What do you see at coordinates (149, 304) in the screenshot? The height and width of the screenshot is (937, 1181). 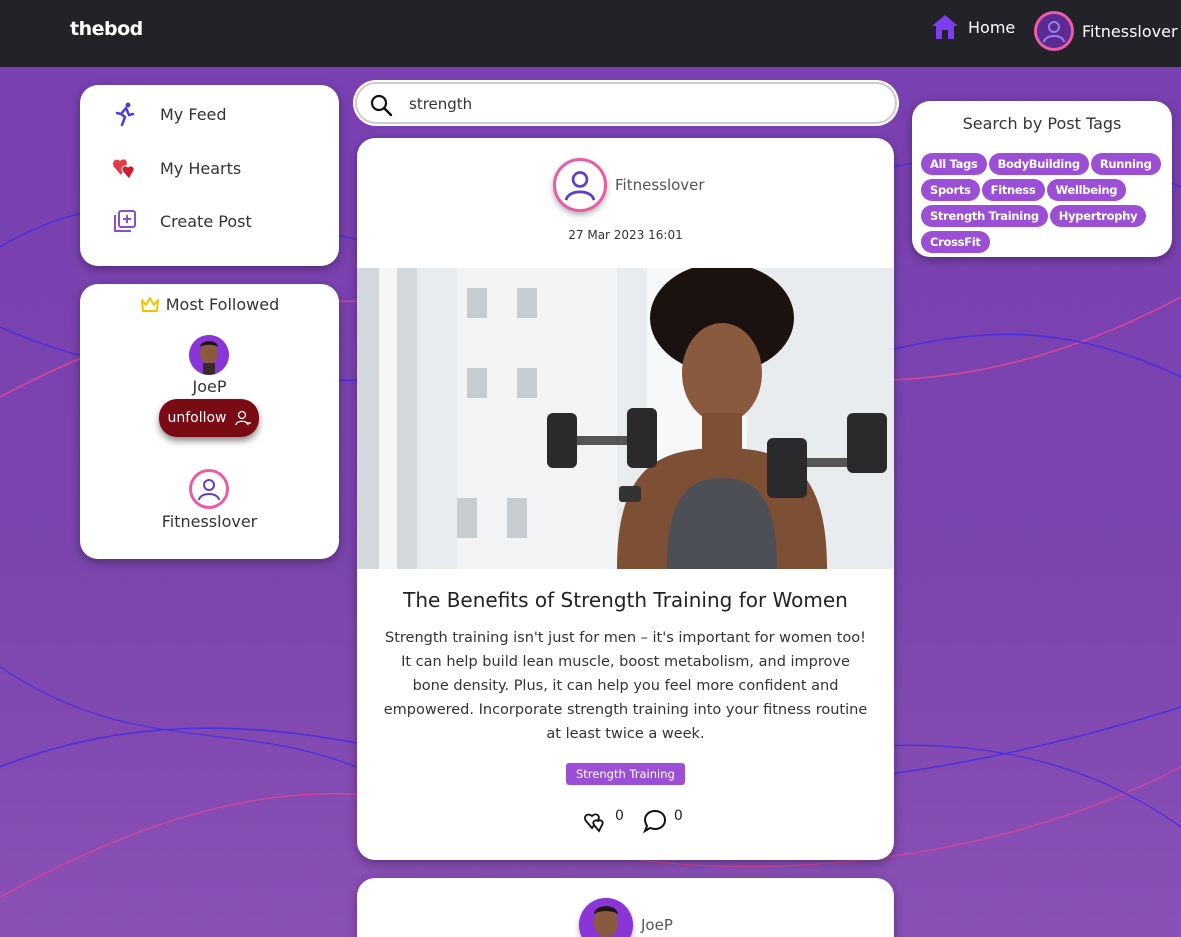 I see `crown-icon` at bounding box center [149, 304].